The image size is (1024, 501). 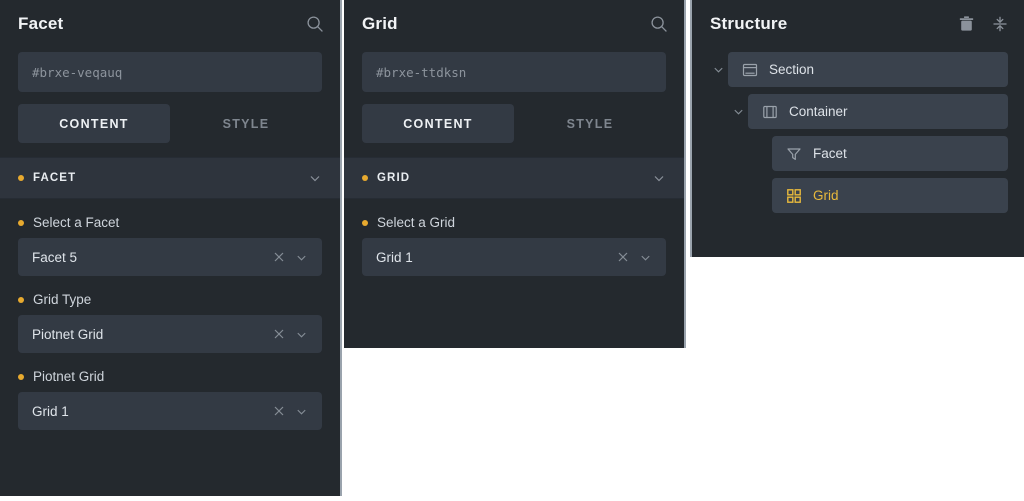 What do you see at coordinates (62, 299) in the screenshot?
I see `field-label-text: Grid Type` at bounding box center [62, 299].